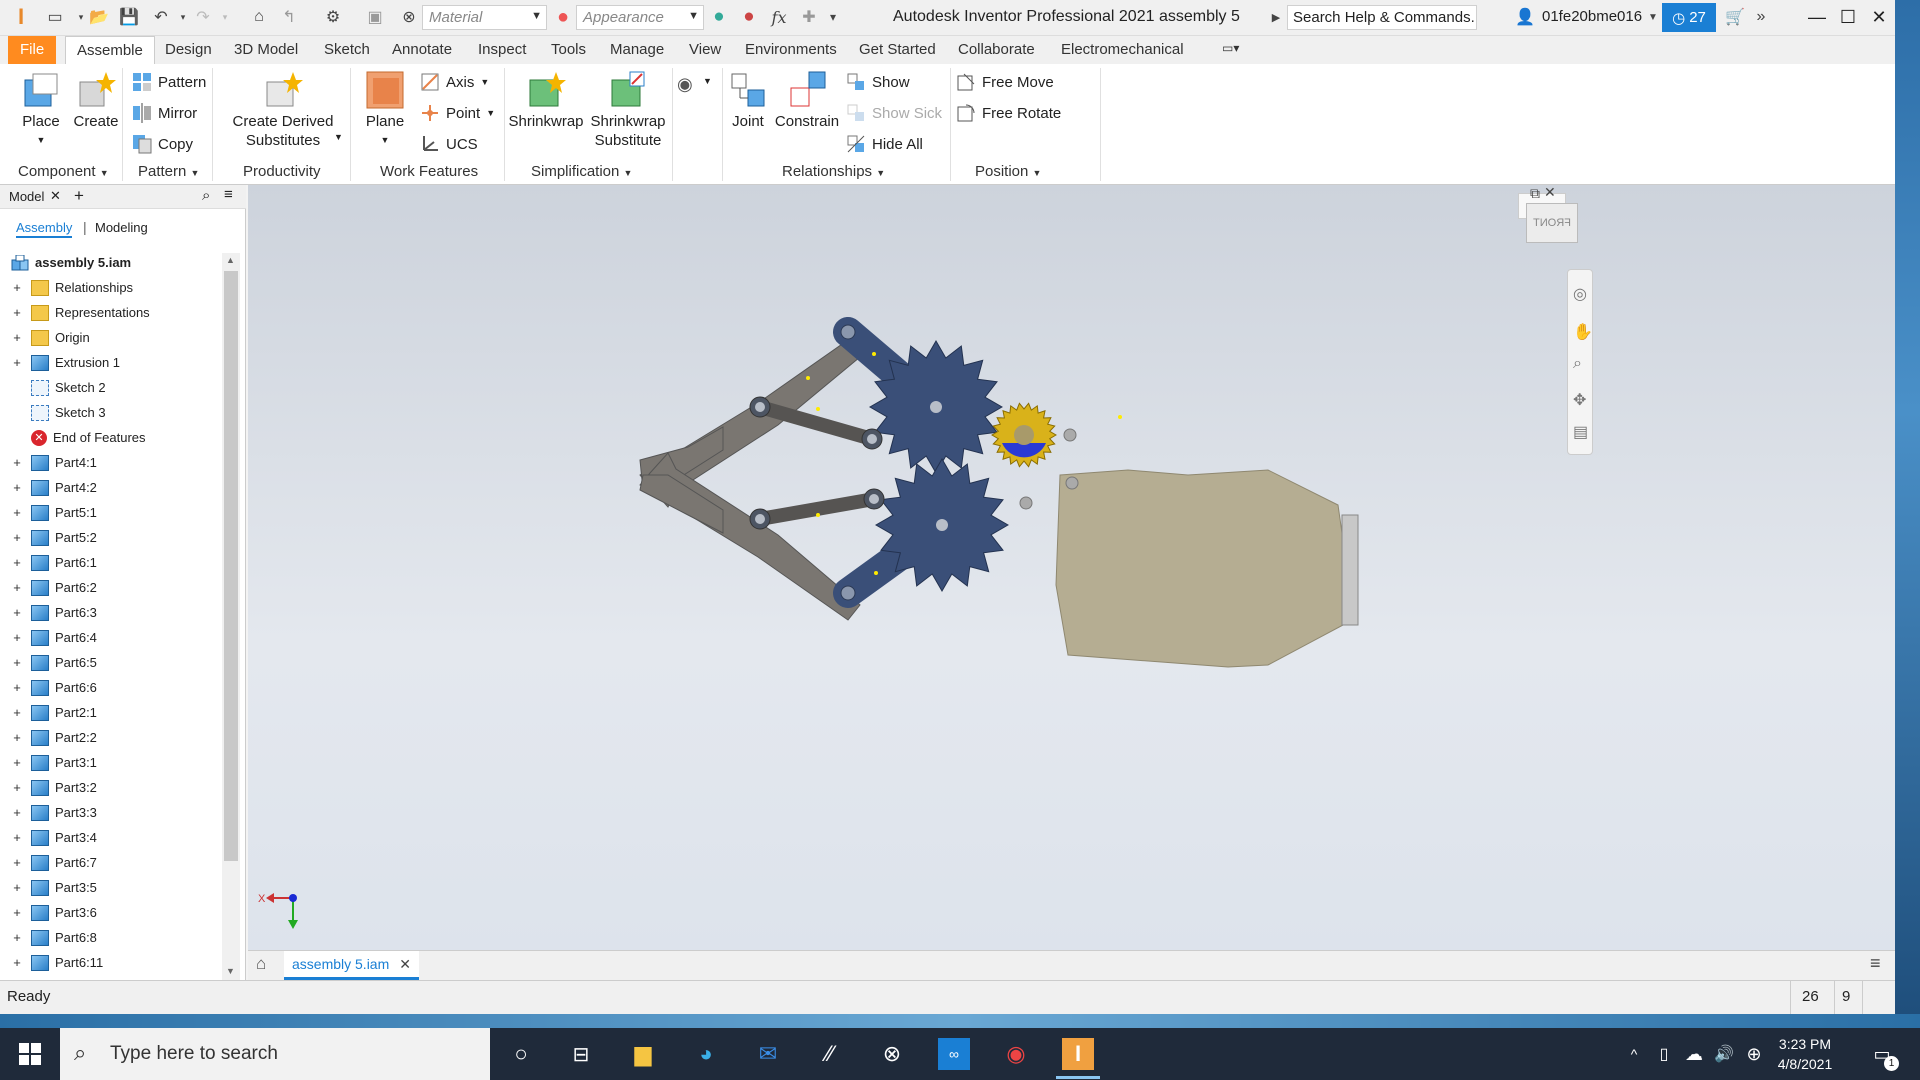 The image size is (1920, 1080). What do you see at coordinates (121, 227) in the screenshot?
I see `subtab-modeling: Modeling` at bounding box center [121, 227].